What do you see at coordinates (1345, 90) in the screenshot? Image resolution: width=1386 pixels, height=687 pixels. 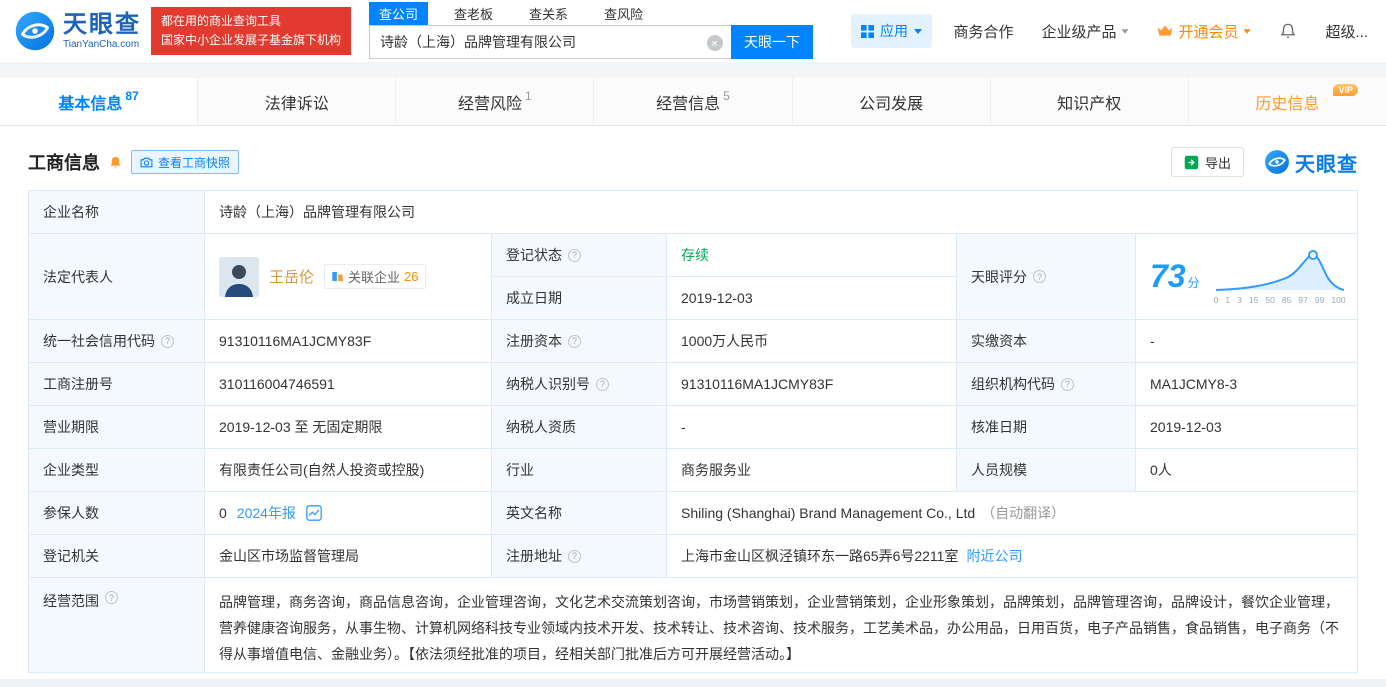 I see `vip-badge: VIP` at bounding box center [1345, 90].